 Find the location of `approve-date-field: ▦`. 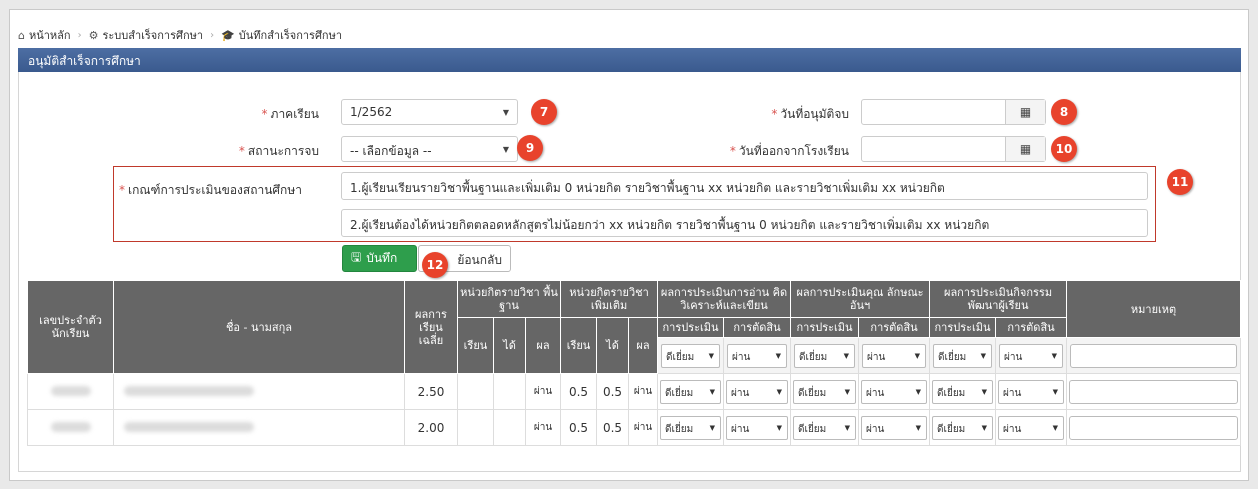

approve-date-field: ▦ is located at coordinates (953, 112).